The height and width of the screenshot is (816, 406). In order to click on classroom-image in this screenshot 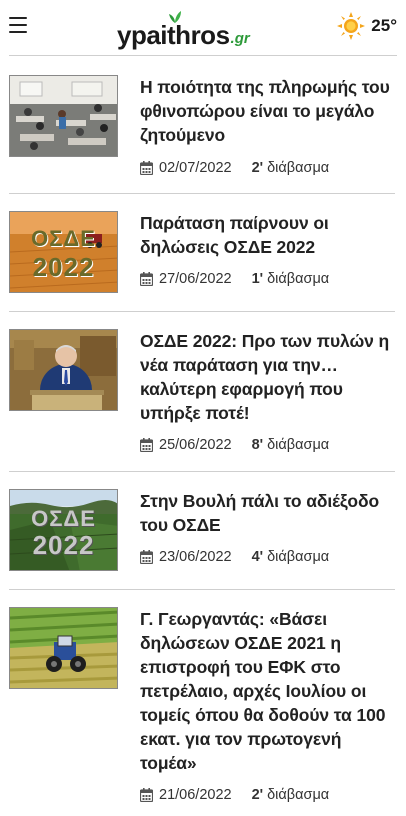, I will do `click(63, 116)`.